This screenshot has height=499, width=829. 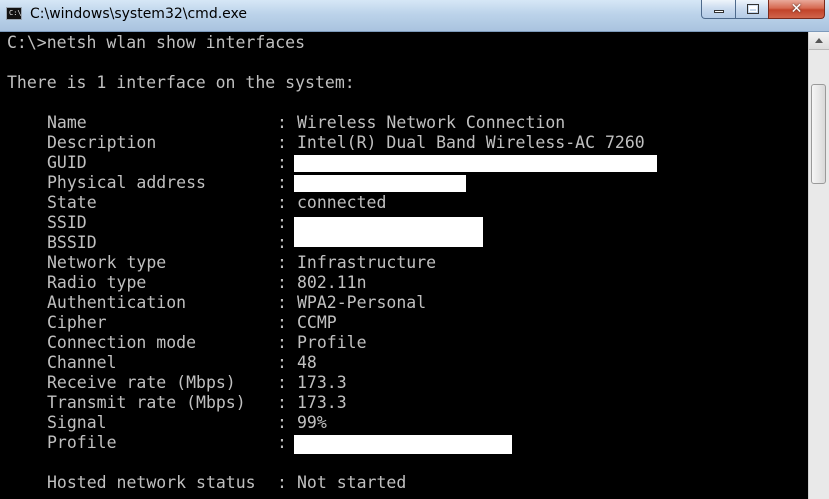 I want to click on vertical-scrollbar, so click(x=818, y=265).